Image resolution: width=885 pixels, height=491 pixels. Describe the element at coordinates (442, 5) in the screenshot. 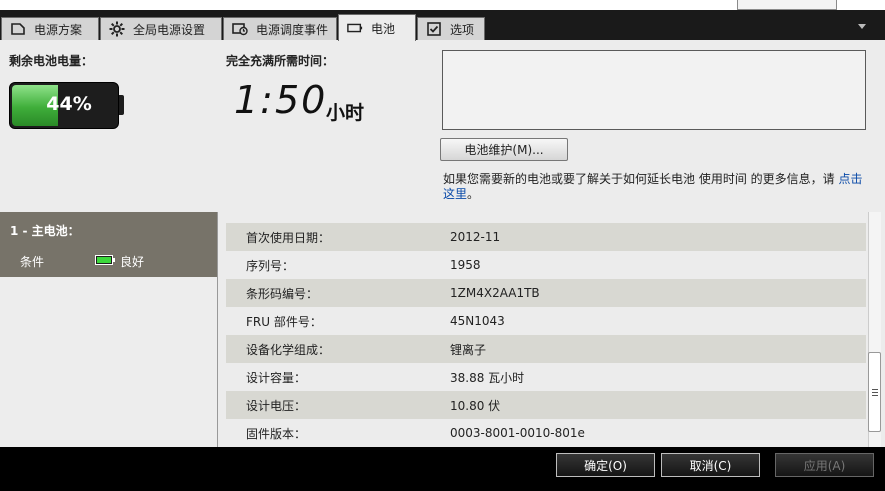

I see `title-strip` at that location.